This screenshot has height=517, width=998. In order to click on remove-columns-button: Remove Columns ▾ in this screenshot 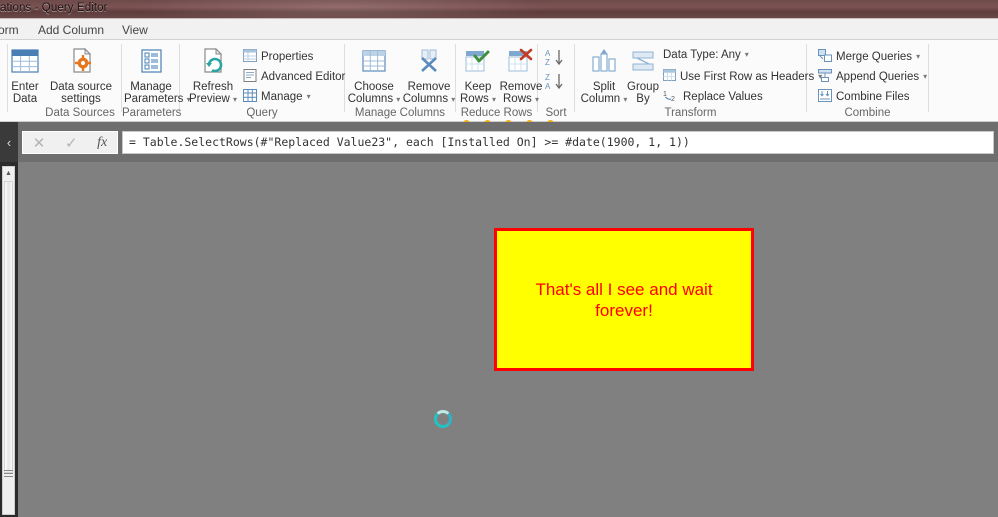, I will do `click(429, 77)`.